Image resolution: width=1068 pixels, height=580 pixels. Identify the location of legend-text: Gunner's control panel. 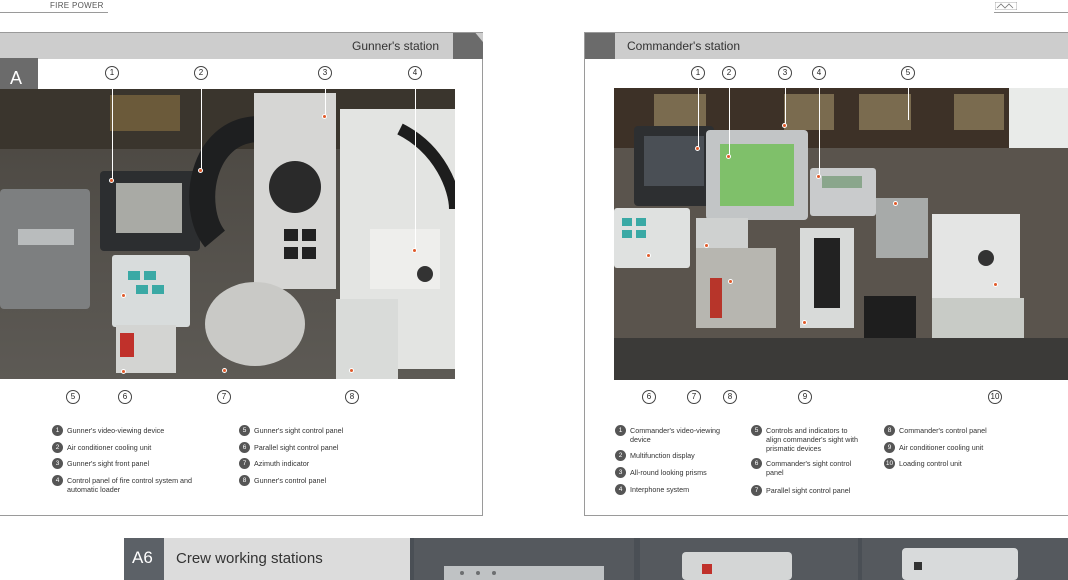
(290, 480).